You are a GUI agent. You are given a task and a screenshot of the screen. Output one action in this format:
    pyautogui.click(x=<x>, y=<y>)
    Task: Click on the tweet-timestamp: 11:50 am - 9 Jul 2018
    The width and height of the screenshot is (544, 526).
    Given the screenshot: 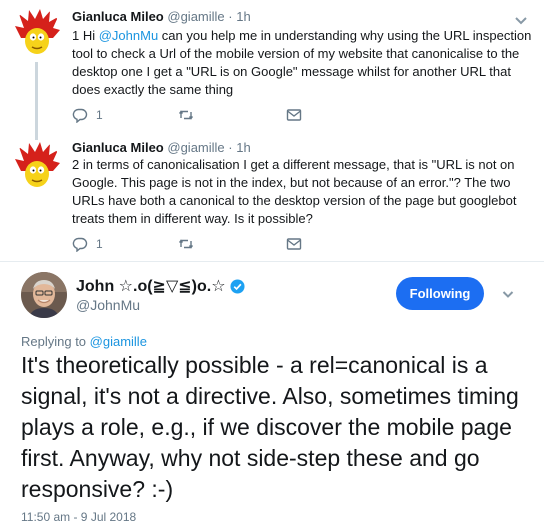 What is the action you would take?
    pyautogui.click(x=78, y=517)
    